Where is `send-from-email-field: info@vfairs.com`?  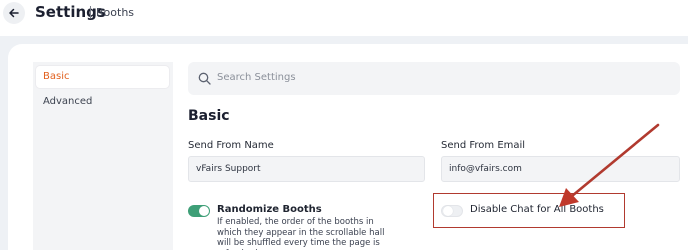
send-from-email-field: info@vfairs.com is located at coordinates (560, 169).